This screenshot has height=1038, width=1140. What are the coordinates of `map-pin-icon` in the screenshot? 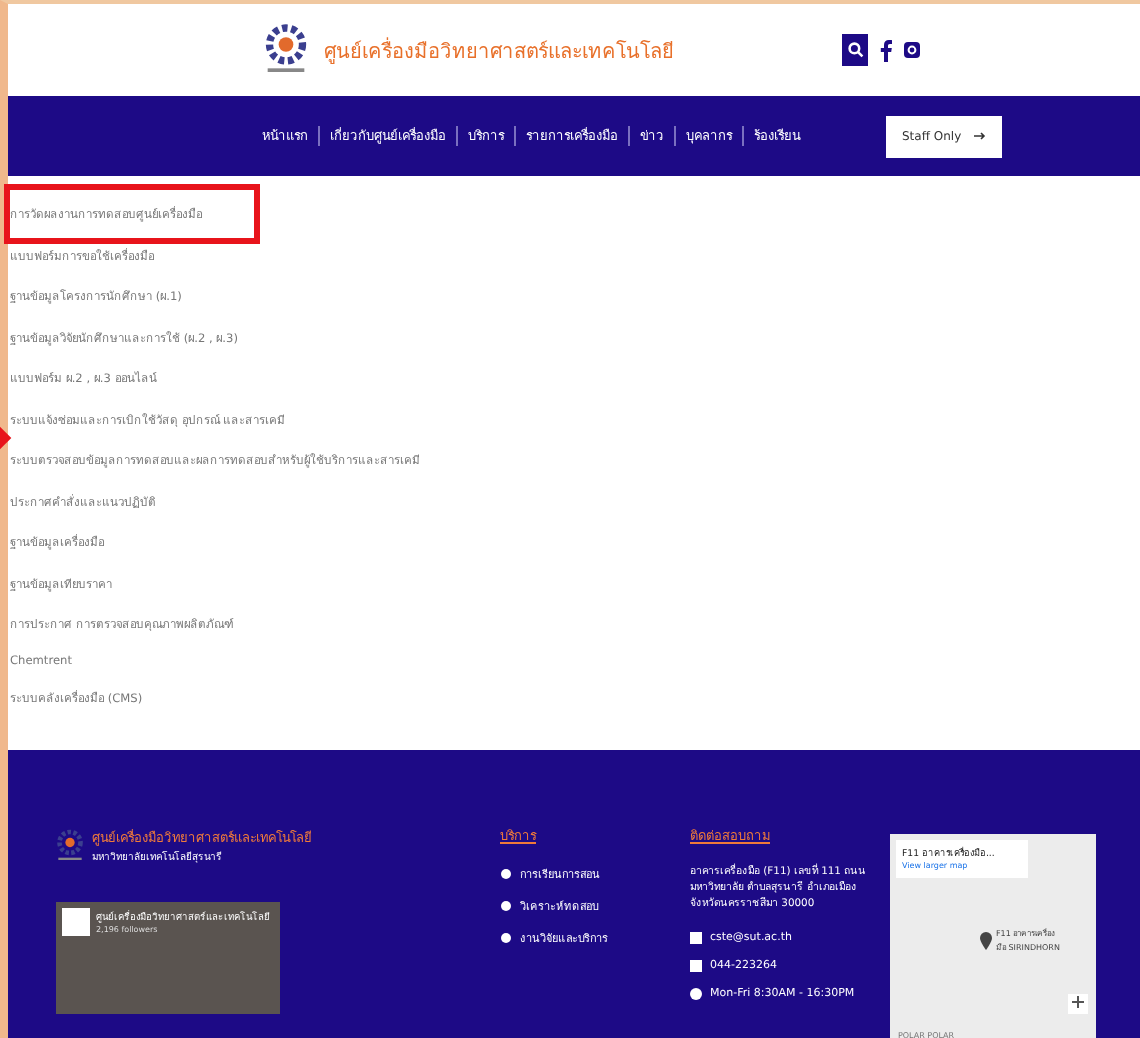 It's located at (986, 940).